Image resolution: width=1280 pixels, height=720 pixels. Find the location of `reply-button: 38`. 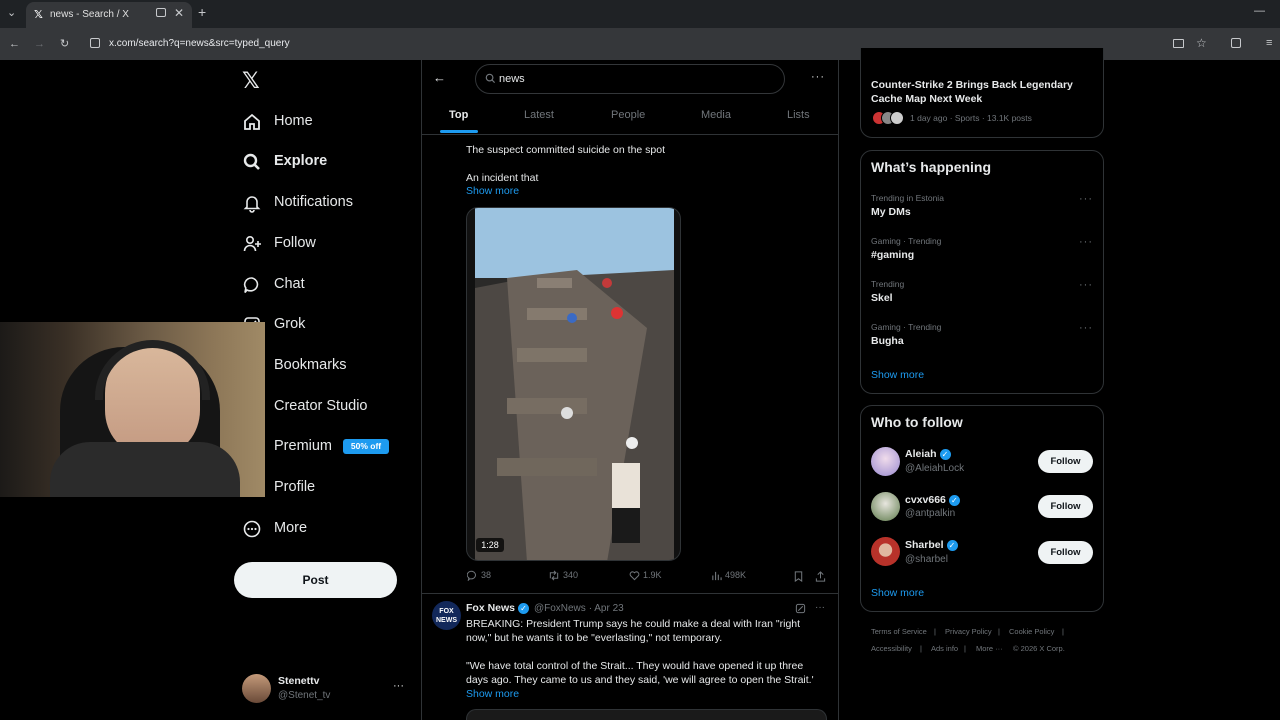

reply-button: 38 is located at coordinates (479, 577).